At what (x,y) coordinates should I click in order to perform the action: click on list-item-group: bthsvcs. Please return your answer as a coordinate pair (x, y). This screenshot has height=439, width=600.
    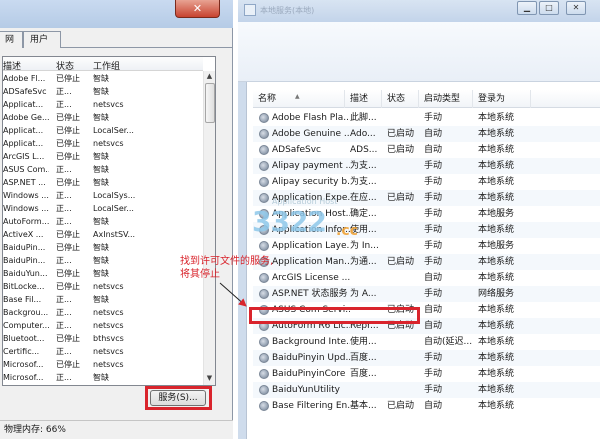
    Looking at the image, I should click on (108, 338).